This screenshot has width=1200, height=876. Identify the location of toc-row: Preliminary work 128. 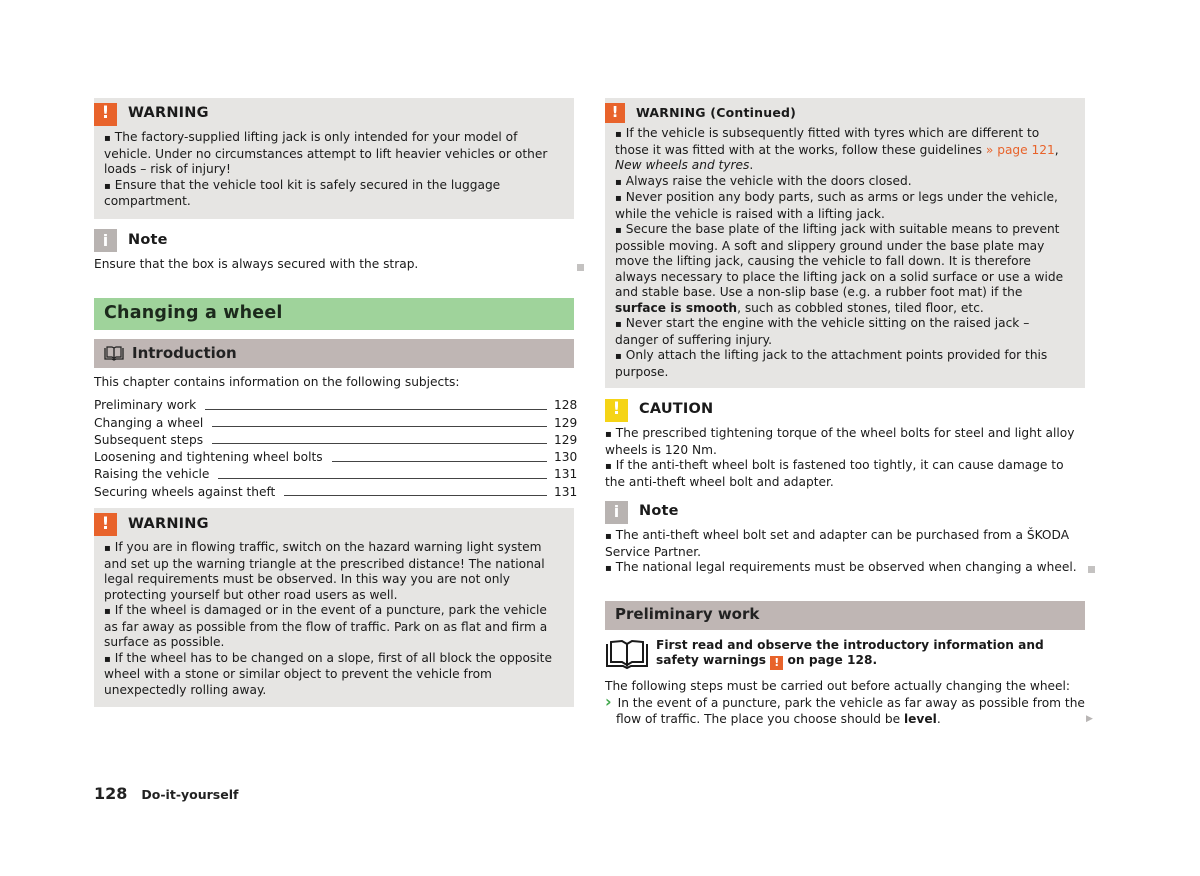
(336, 405).